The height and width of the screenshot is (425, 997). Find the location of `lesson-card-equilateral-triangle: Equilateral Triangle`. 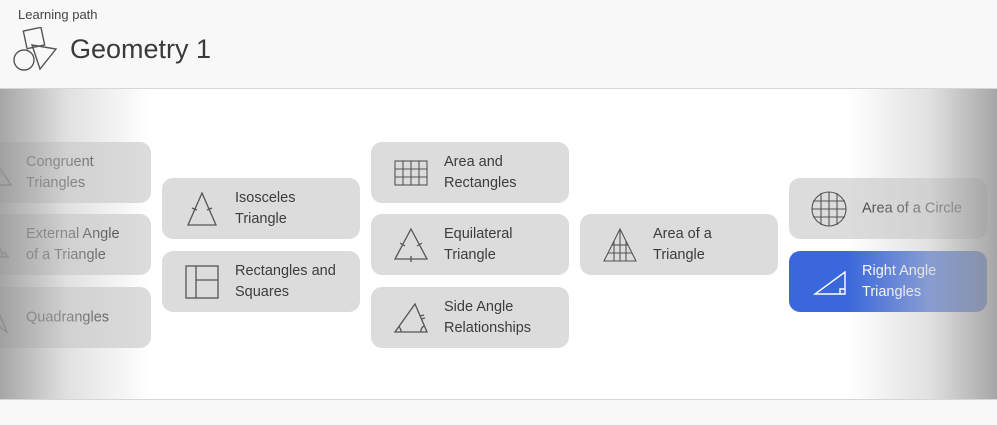

lesson-card-equilateral-triangle: Equilateral Triangle is located at coordinates (470, 244).